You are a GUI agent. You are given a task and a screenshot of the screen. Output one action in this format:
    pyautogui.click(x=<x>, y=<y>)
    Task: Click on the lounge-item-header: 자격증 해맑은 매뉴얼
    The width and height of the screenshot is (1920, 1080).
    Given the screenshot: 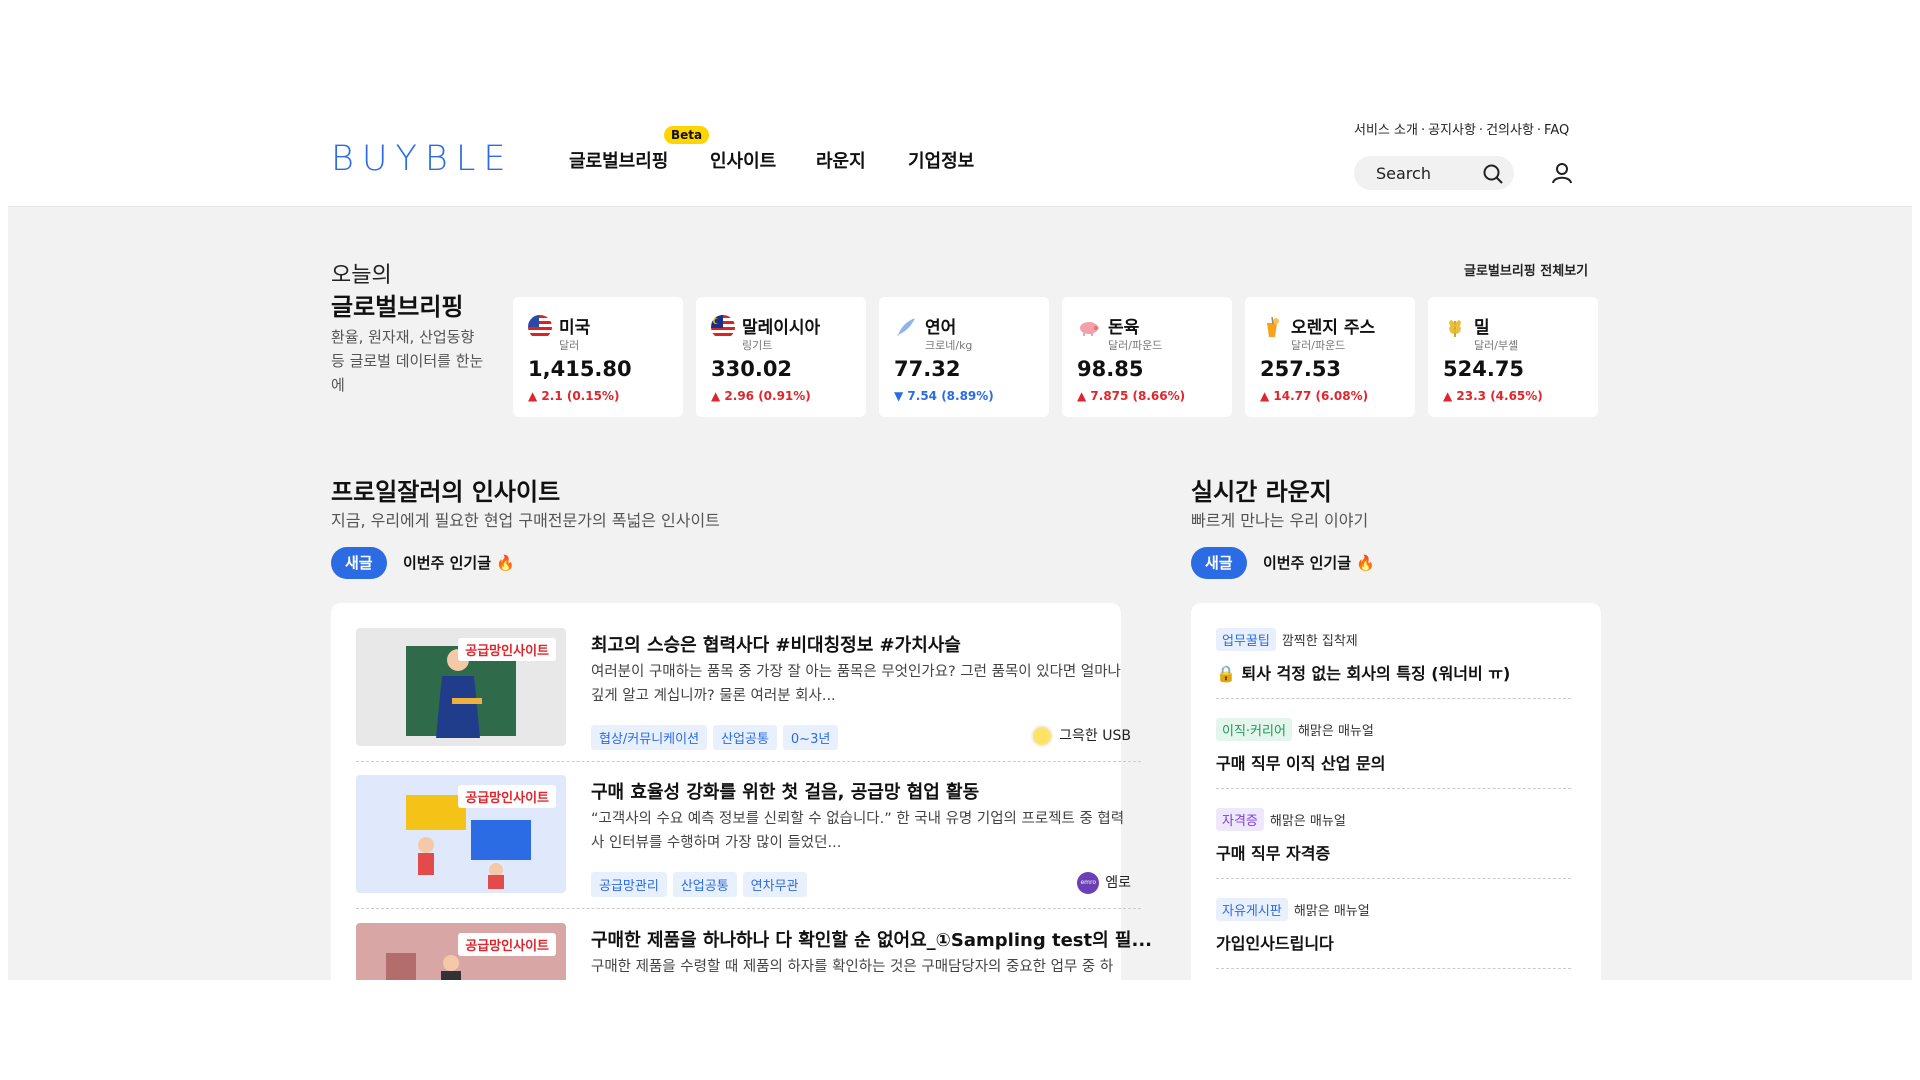 What is the action you would take?
    pyautogui.click(x=1281, y=819)
    